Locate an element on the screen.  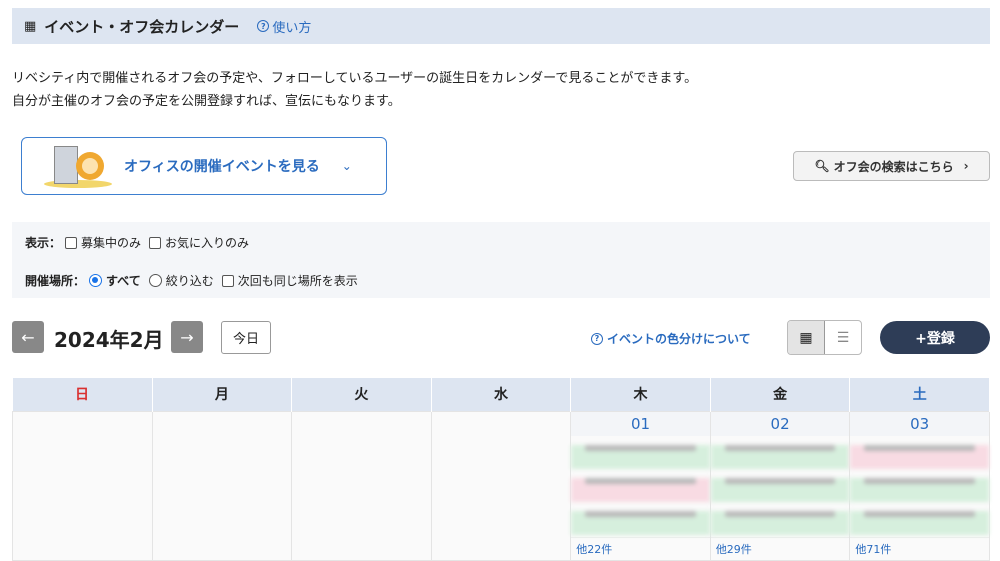
favorites-only-label: お気に入りのみ is located at coordinates (207, 243).